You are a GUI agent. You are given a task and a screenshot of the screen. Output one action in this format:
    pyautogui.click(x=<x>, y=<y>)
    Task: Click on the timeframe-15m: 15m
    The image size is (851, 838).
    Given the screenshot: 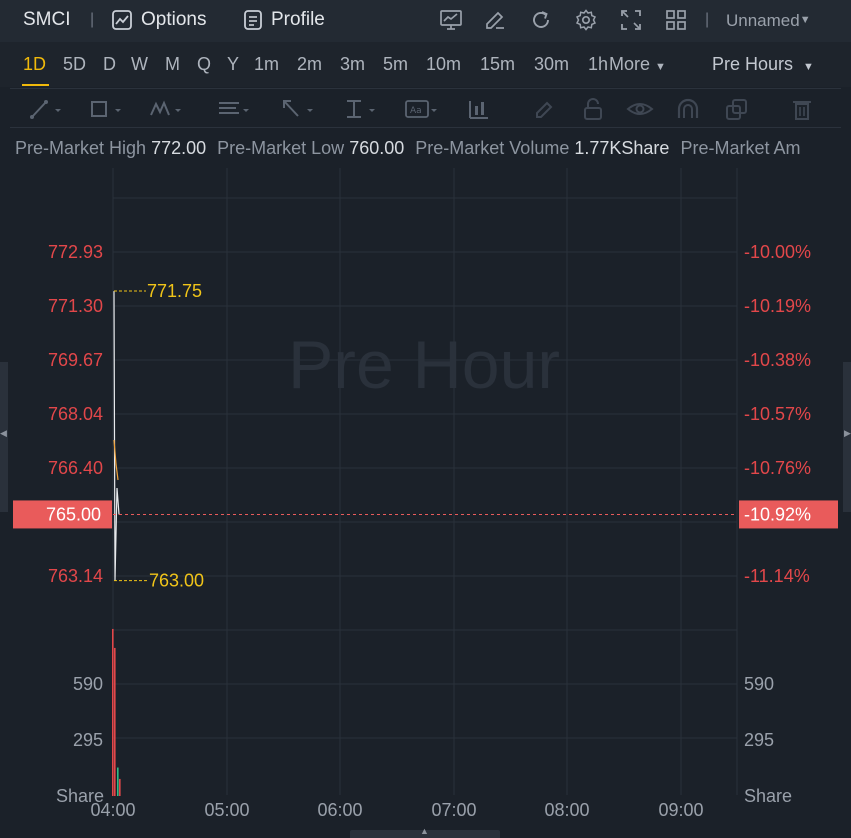 What is the action you would take?
    pyautogui.click(x=497, y=64)
    